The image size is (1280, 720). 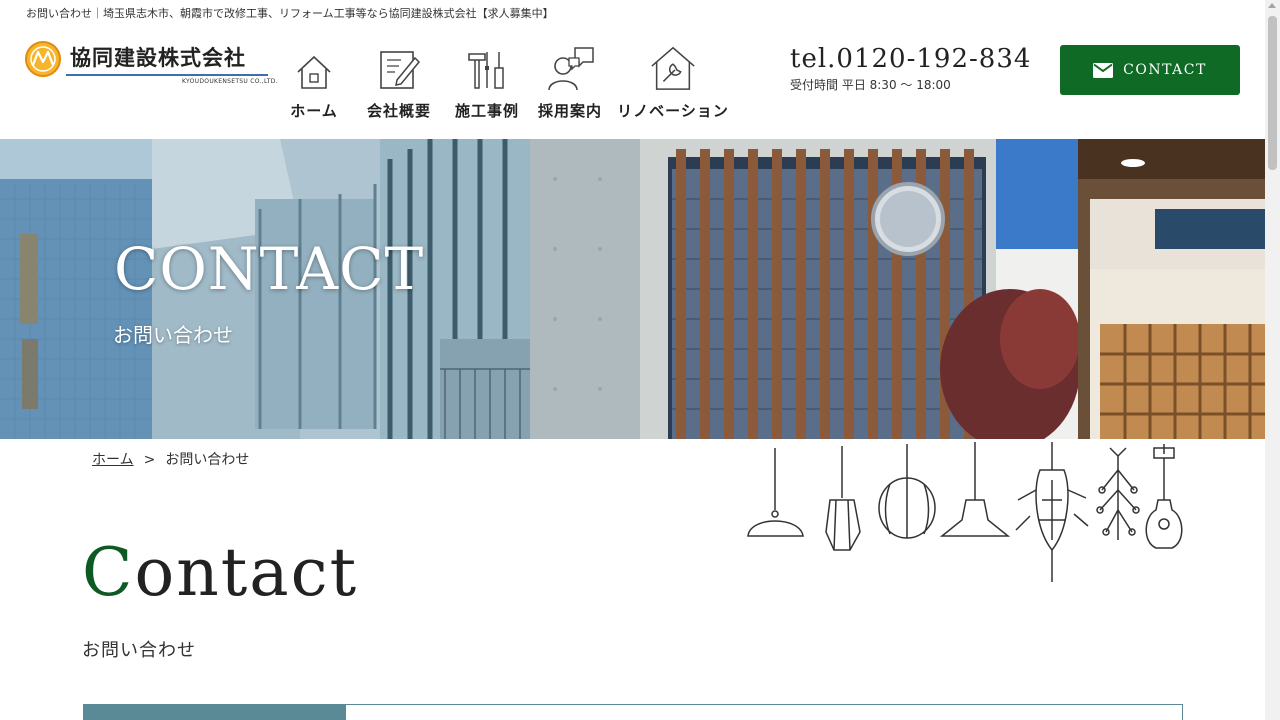 I want to click on tel-block: tel.0120-192-834 受付時間 平日 8:30 〜 18:00, so click(x=910, y=68).